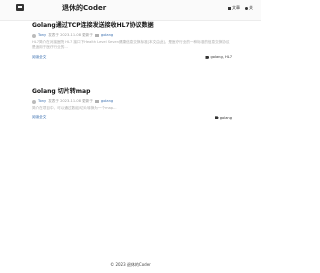 The height and width of the screenshot is (273, 320). What do you see at coordinates (132, 117) in the screenshot?
I see `post-footer: 阅读全文 golang` at bounding box center [132, 117].